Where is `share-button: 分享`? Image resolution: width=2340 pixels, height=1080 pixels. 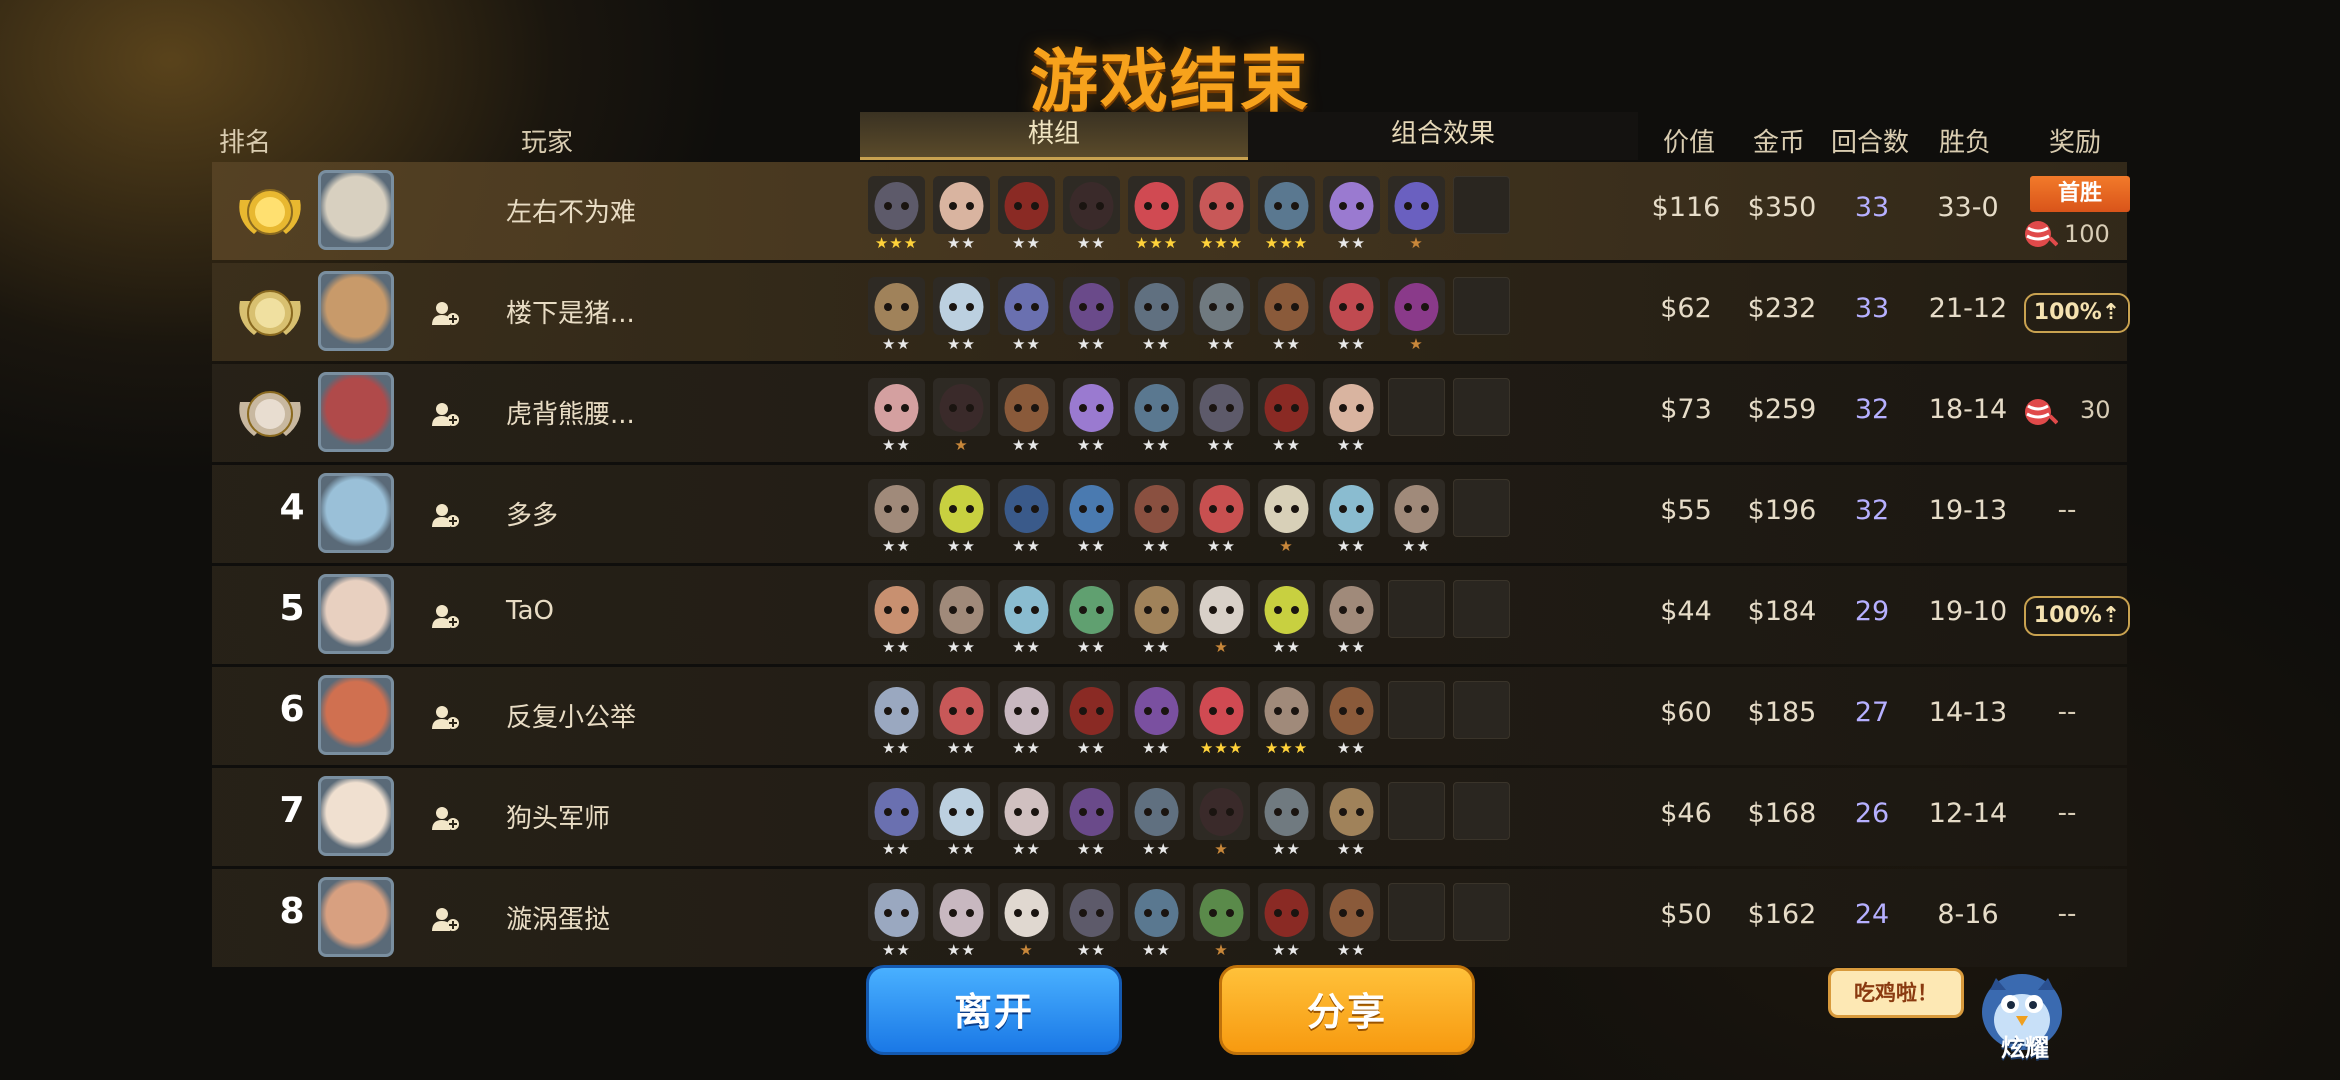
share-button: 分享 is located at coordinates (1347, 1010).